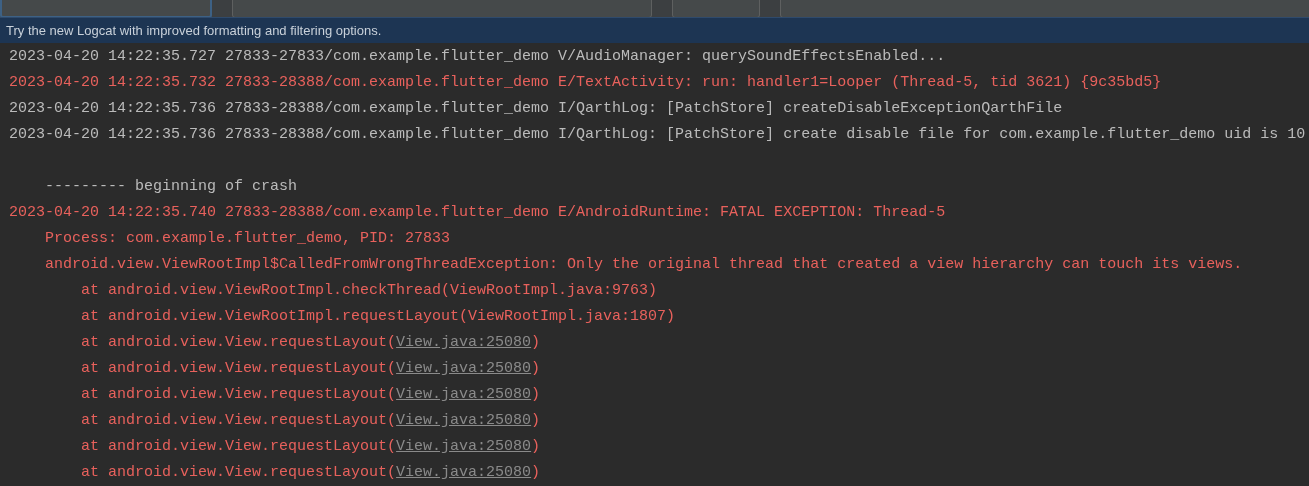 The width and height of the screenshot is (1309, 486). What do you see at coordinates (378, 317) in the screenshot?
I see `log-line: at android.view.ViewRootImpl.requestLayout(ViewRootImpl.java:1807)` at bounding box center [378, 317].